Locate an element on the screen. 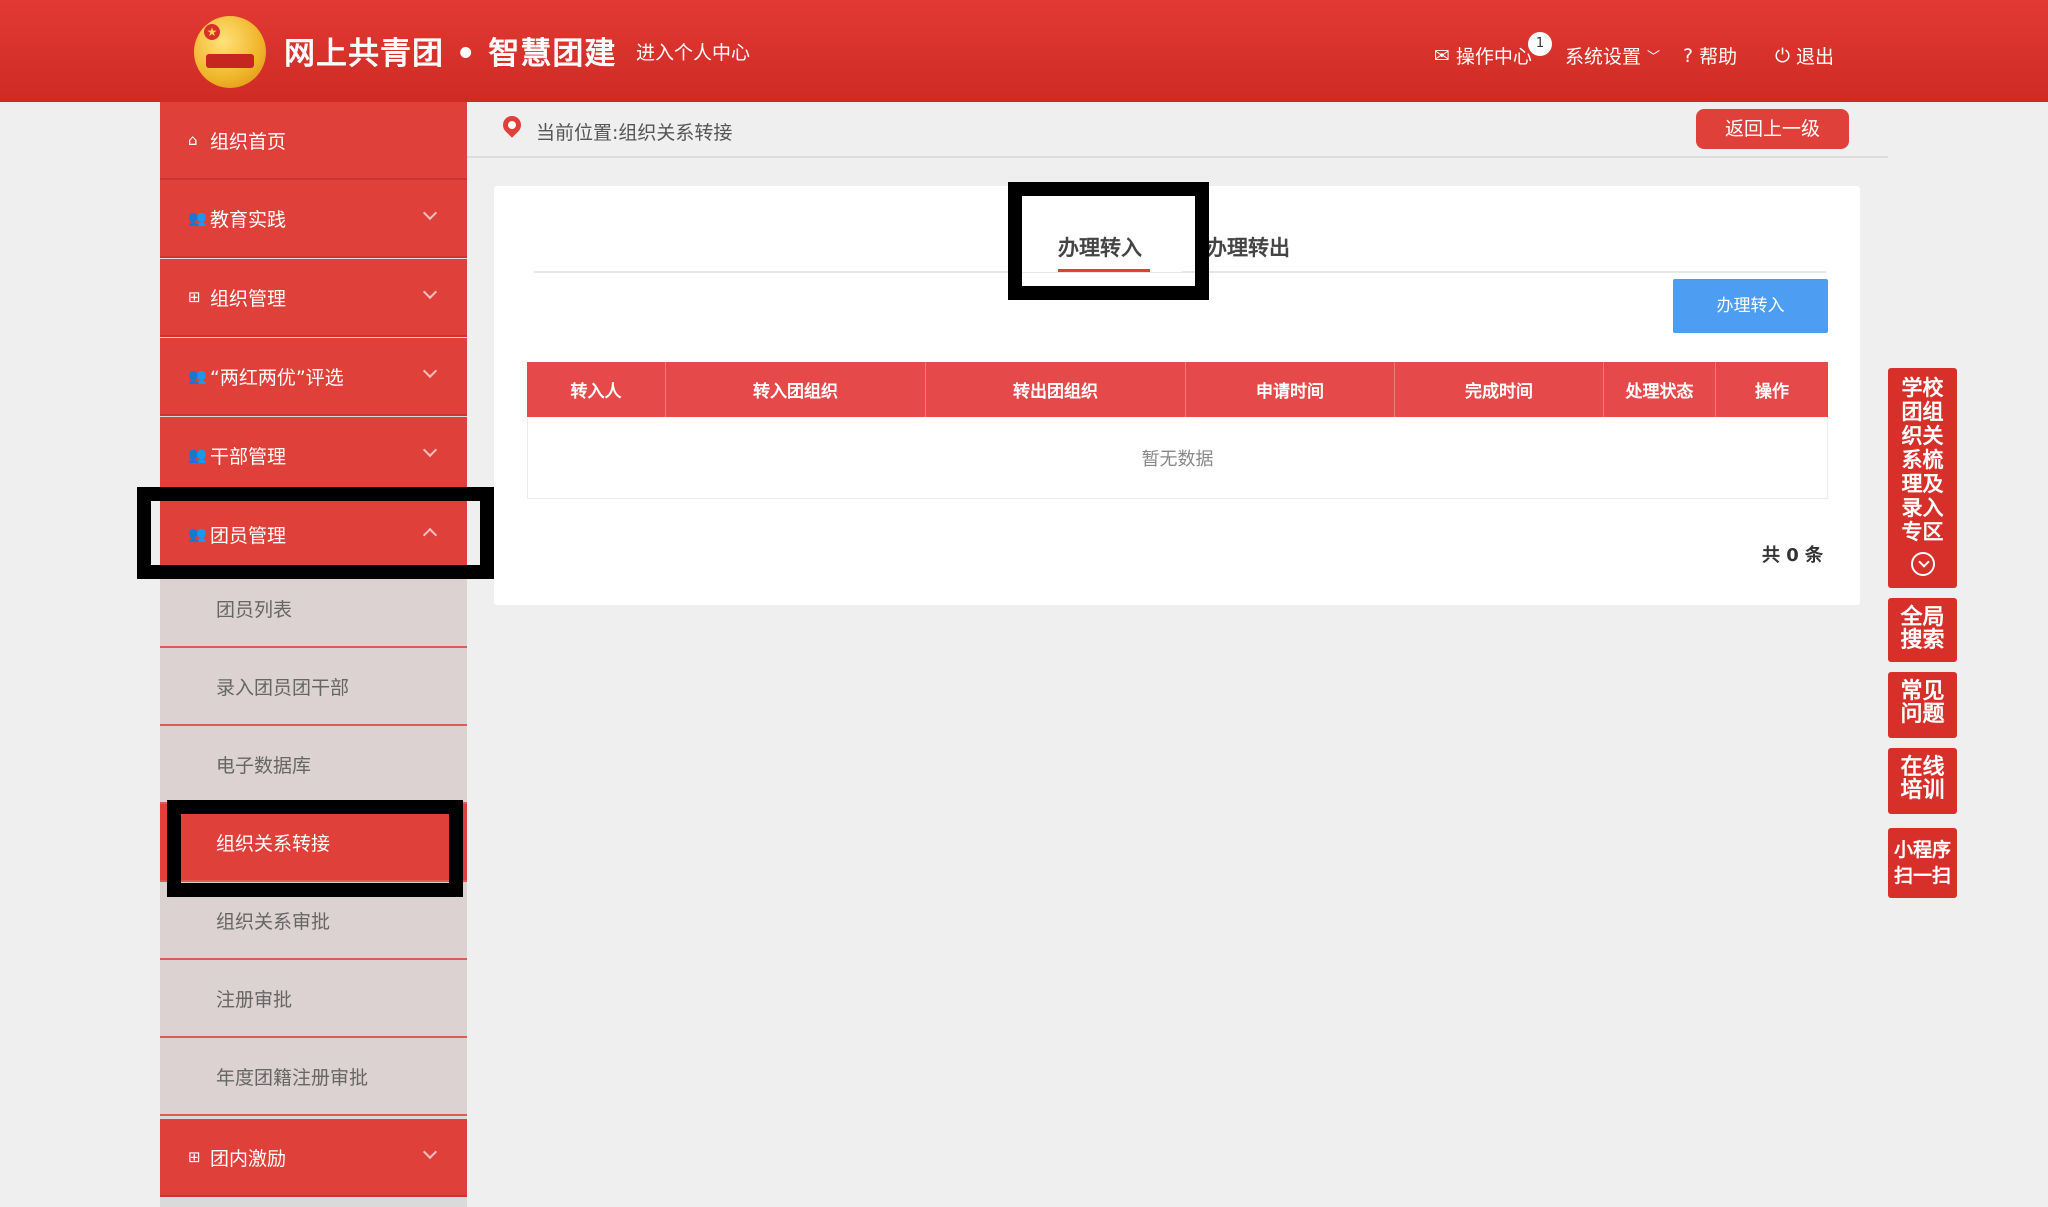  online-training-tab: 在线培训 is located at coordinates (1922, 781).